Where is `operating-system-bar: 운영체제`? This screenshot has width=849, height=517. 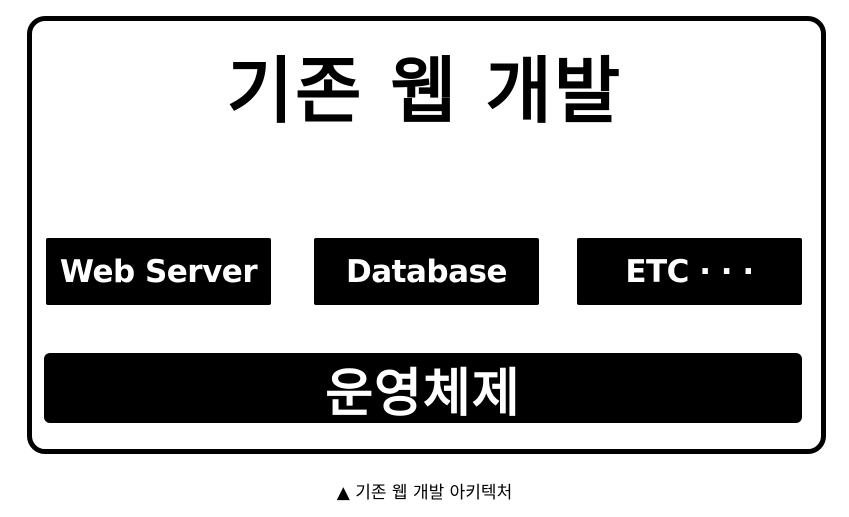 operating-system-bar: 운영체제 is located at coordinates (423, 388).